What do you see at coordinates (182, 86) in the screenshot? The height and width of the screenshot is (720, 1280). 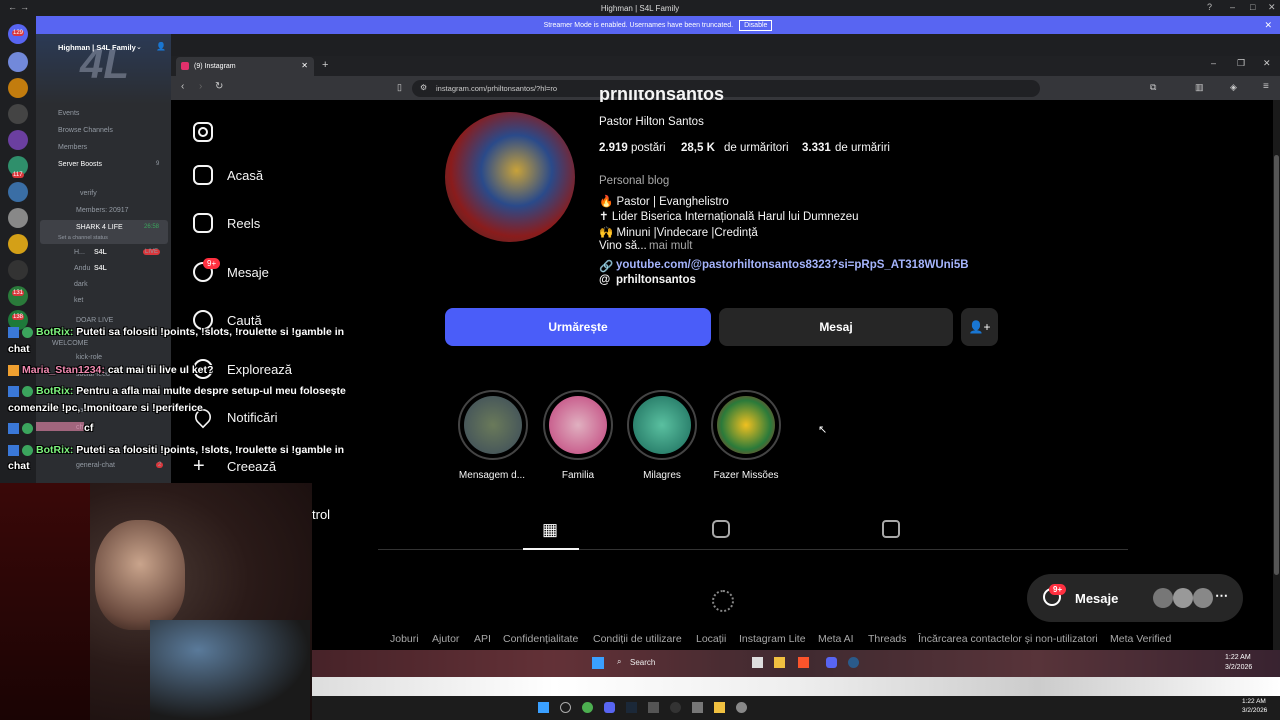 I see `back-icon: ‹` at bounding box center [182, 86].